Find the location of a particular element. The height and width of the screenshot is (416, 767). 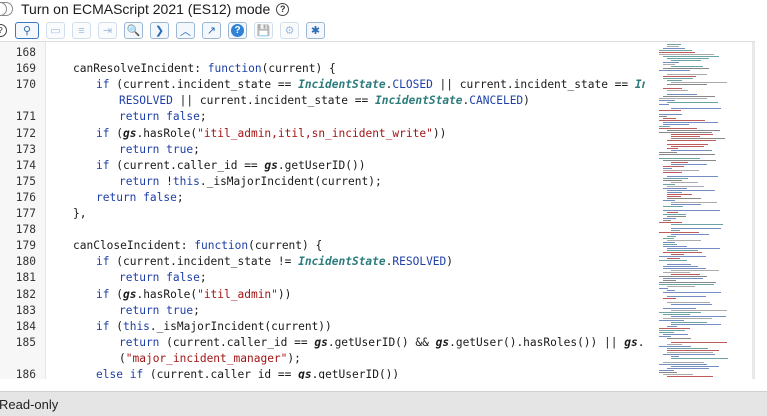

line-number: 181 is located at coordinates (25, 278).